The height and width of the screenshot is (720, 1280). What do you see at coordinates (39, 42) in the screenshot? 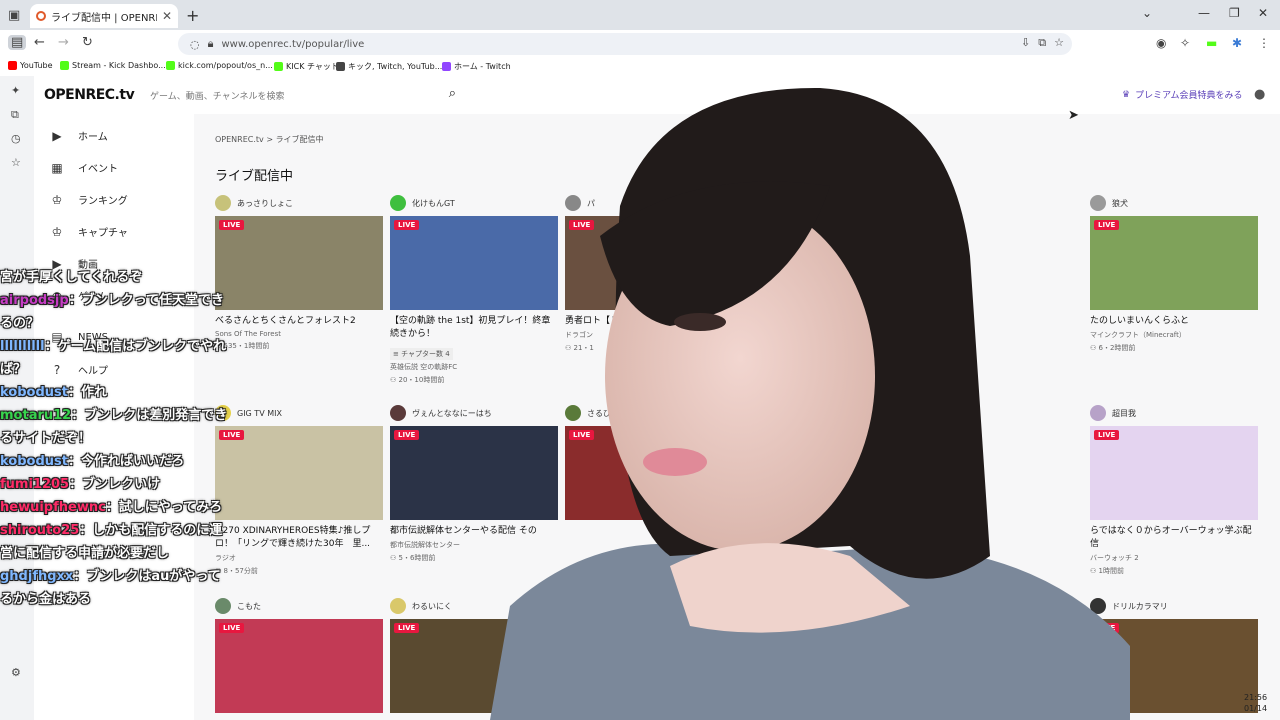
I see `back-icon: ←` at bounding box center [39, 42].